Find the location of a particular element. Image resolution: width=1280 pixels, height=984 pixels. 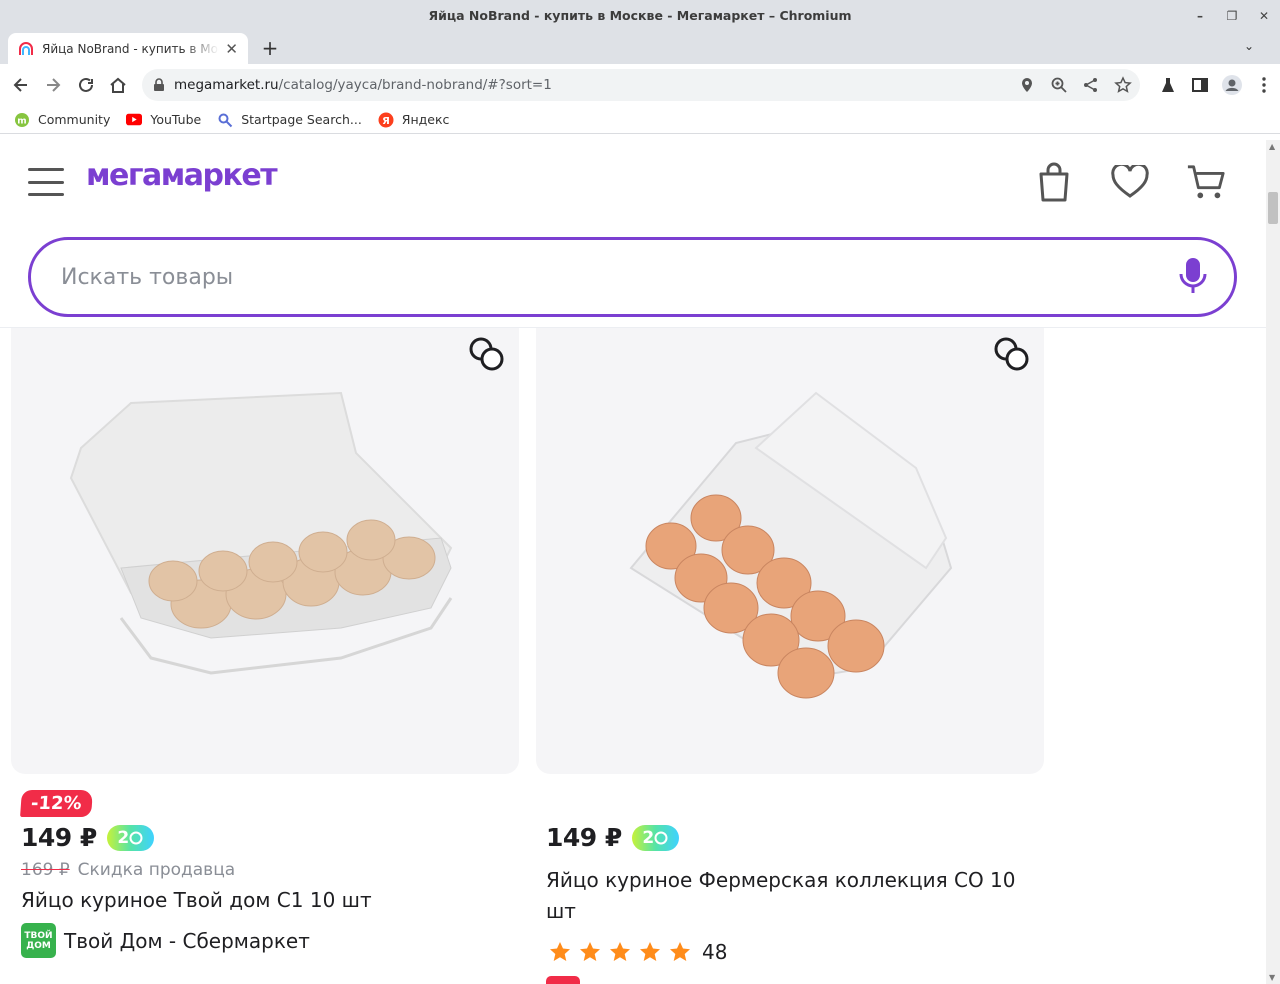

menu-burger-icon is located at coordinates (46, 182).